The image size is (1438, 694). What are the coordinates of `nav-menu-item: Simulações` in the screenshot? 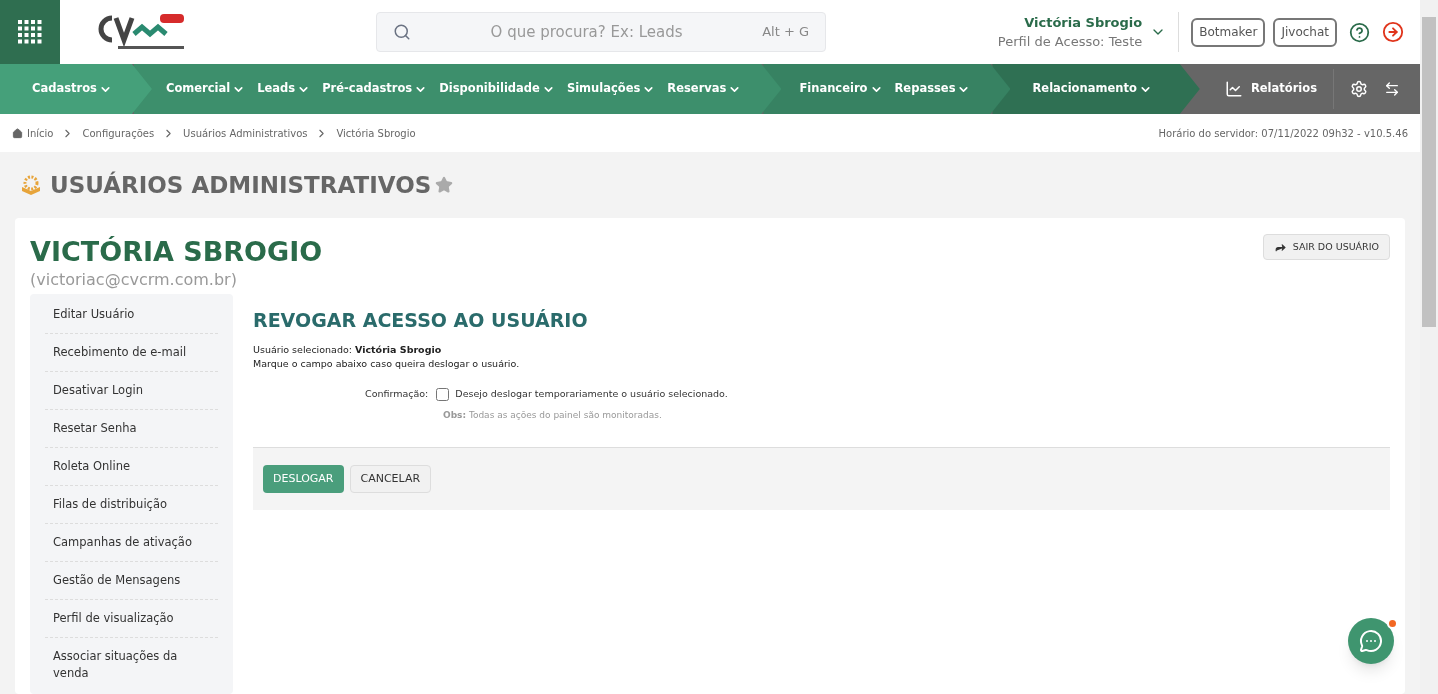 It's located at (611, 89).